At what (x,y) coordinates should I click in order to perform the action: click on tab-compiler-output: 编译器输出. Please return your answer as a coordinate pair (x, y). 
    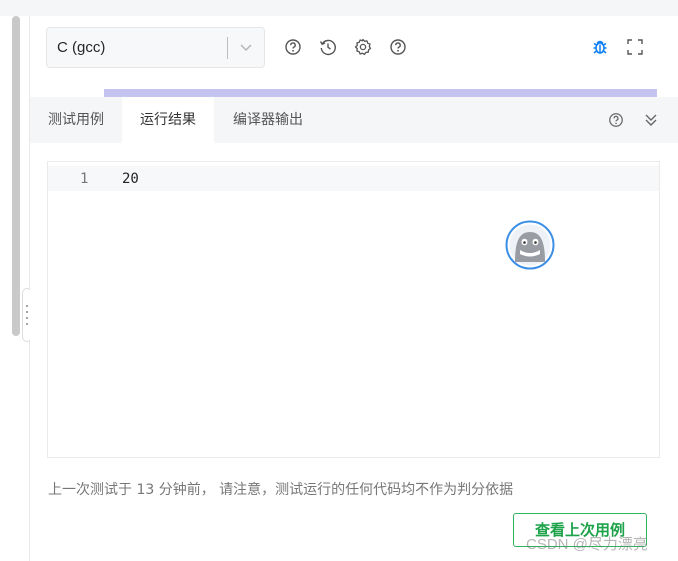
    Looking at the image, I should click on (268, 120).